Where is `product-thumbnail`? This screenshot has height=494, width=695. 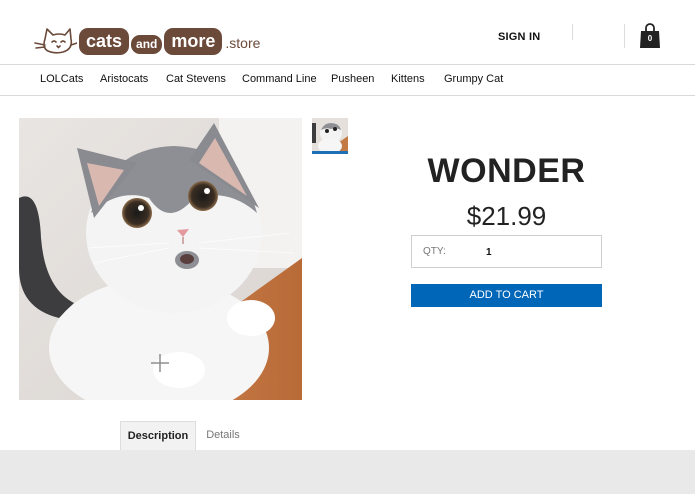
product-thumbnail is located at coordinates (330, 136).